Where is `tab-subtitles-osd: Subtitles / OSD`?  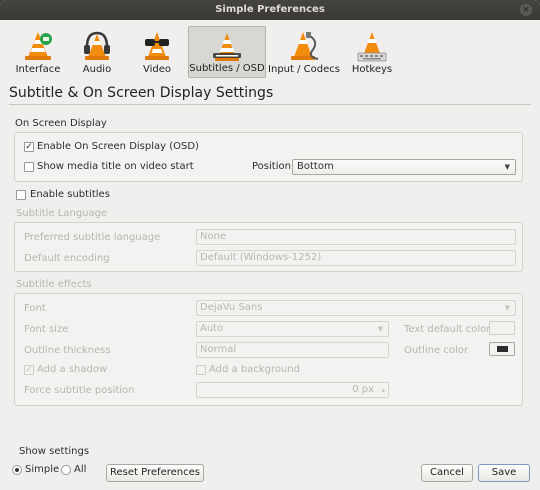 tab-subtitles-osd: Subtitles / OSD is located at coordinates (227, 52).